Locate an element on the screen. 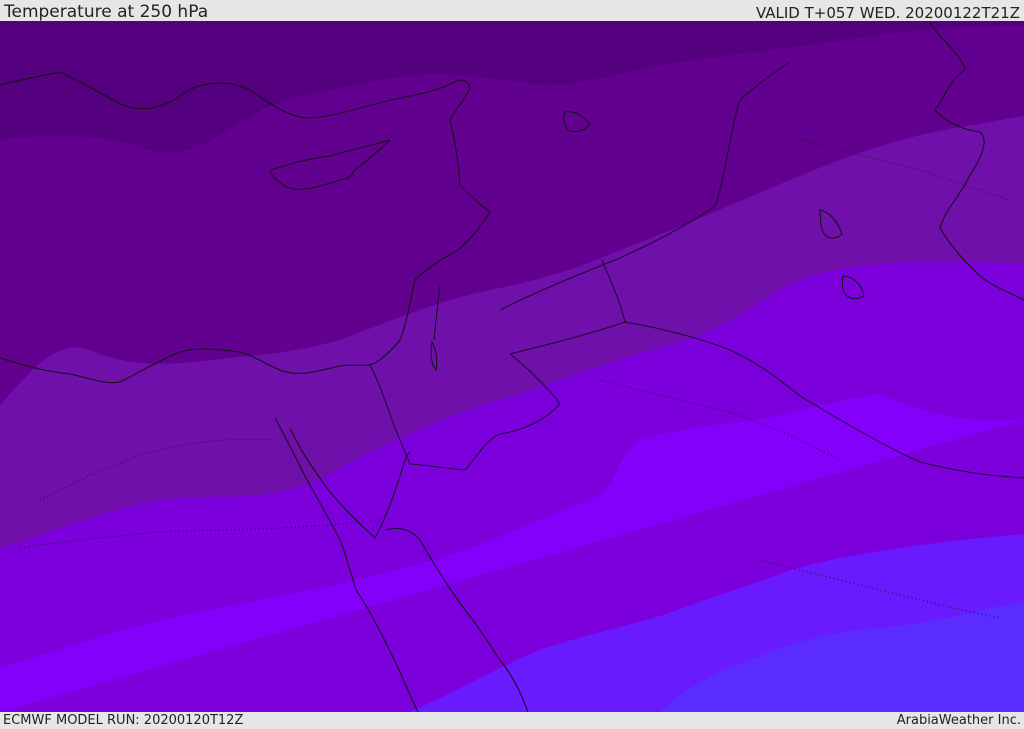  map-title: Temperature at 250 hPa is located at coordinates (106, 12).